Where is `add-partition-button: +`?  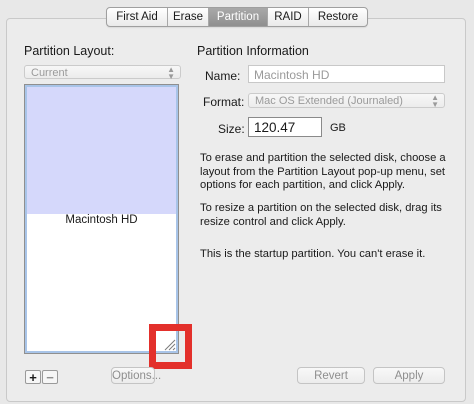
add-partition-button: + is located at coordinates (33, 377).